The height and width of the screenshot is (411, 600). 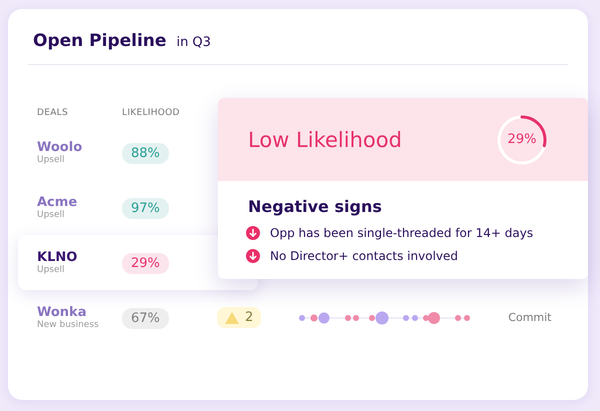 What do you see at coordinates (53, 113) in the screenshot?
I see `column-header: DEALS` at bounding box center [53, 113].